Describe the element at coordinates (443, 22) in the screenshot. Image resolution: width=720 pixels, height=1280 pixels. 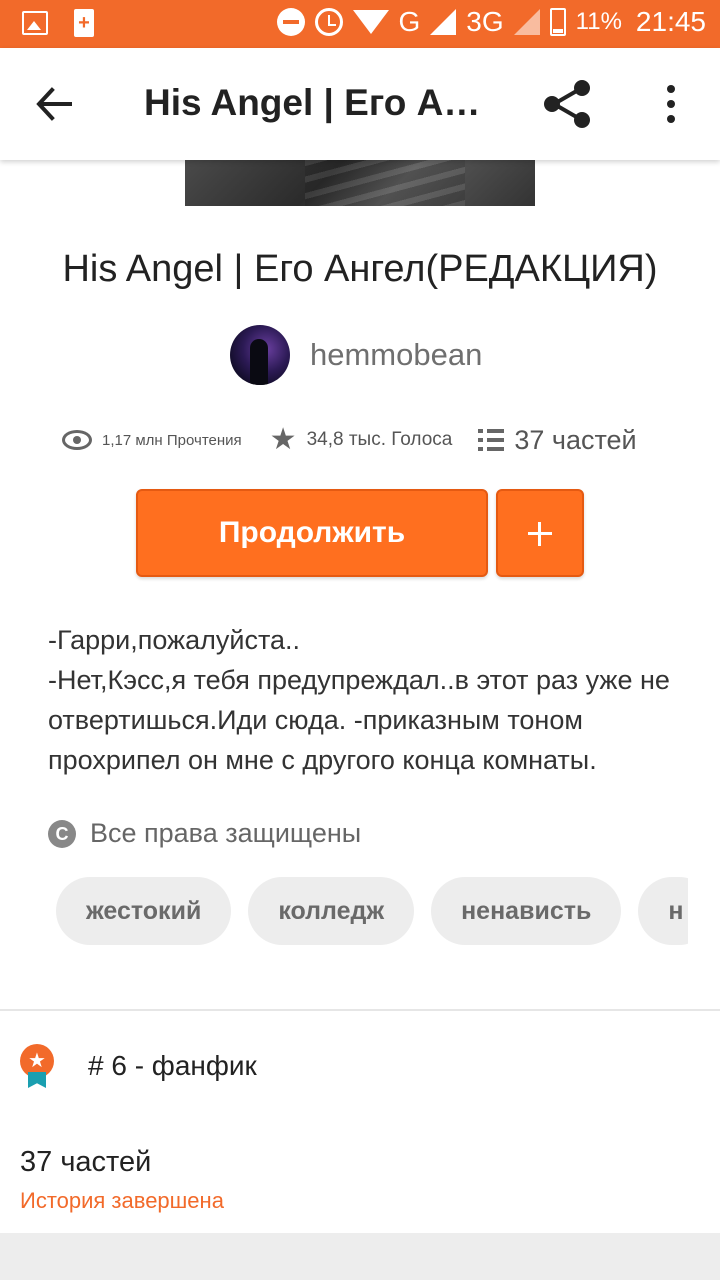
I see `signal-icon` at that location.